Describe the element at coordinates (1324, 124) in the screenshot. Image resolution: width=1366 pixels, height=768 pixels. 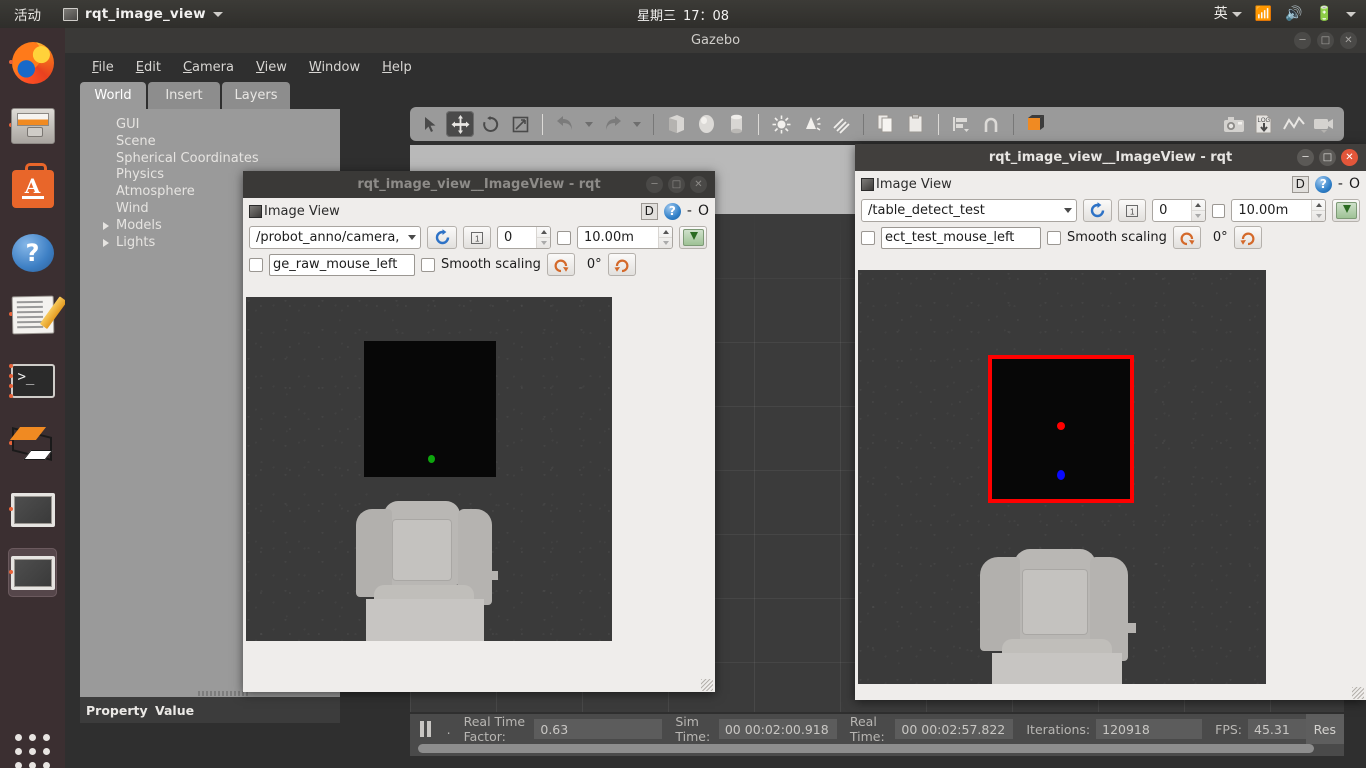
I see `video-record-icon` at that location.